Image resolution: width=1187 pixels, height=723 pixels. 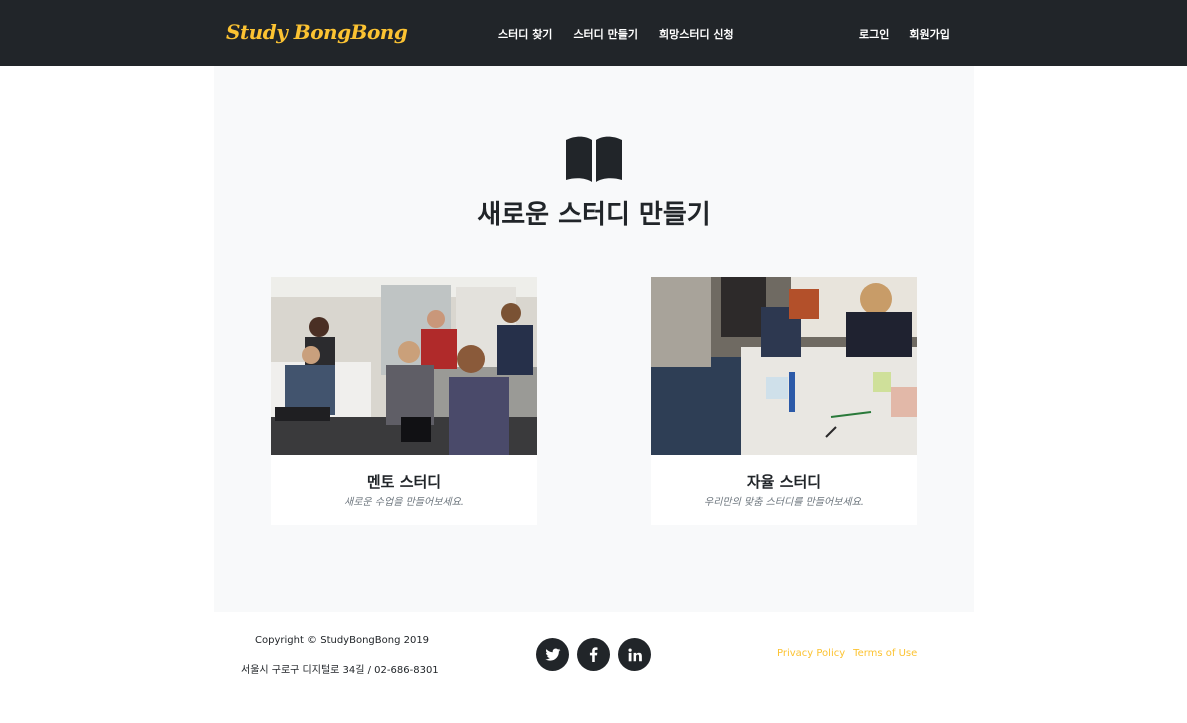 I want to click on social-links, so click(x=593, y=654).